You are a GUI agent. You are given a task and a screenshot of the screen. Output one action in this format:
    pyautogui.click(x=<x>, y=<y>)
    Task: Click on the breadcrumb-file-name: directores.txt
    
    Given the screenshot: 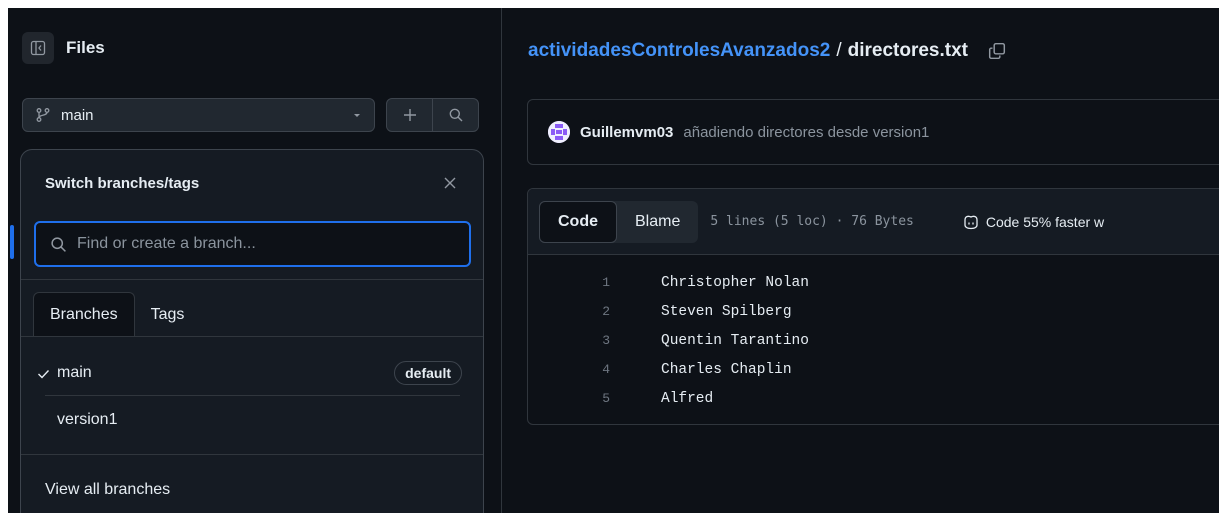 What is the action you would take?
    pyautogui.click(x=907, y=50)
    